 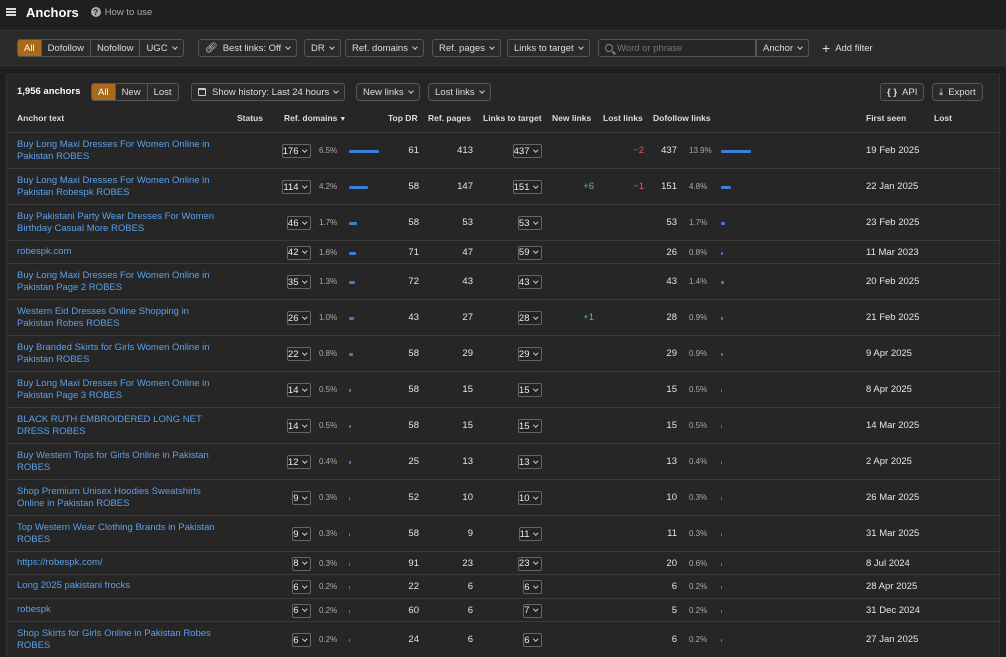 What do you see at coordinates (322, 48) in the screenshot?
I see `dr-dropdown: DR` at bounding box center [322, 48].